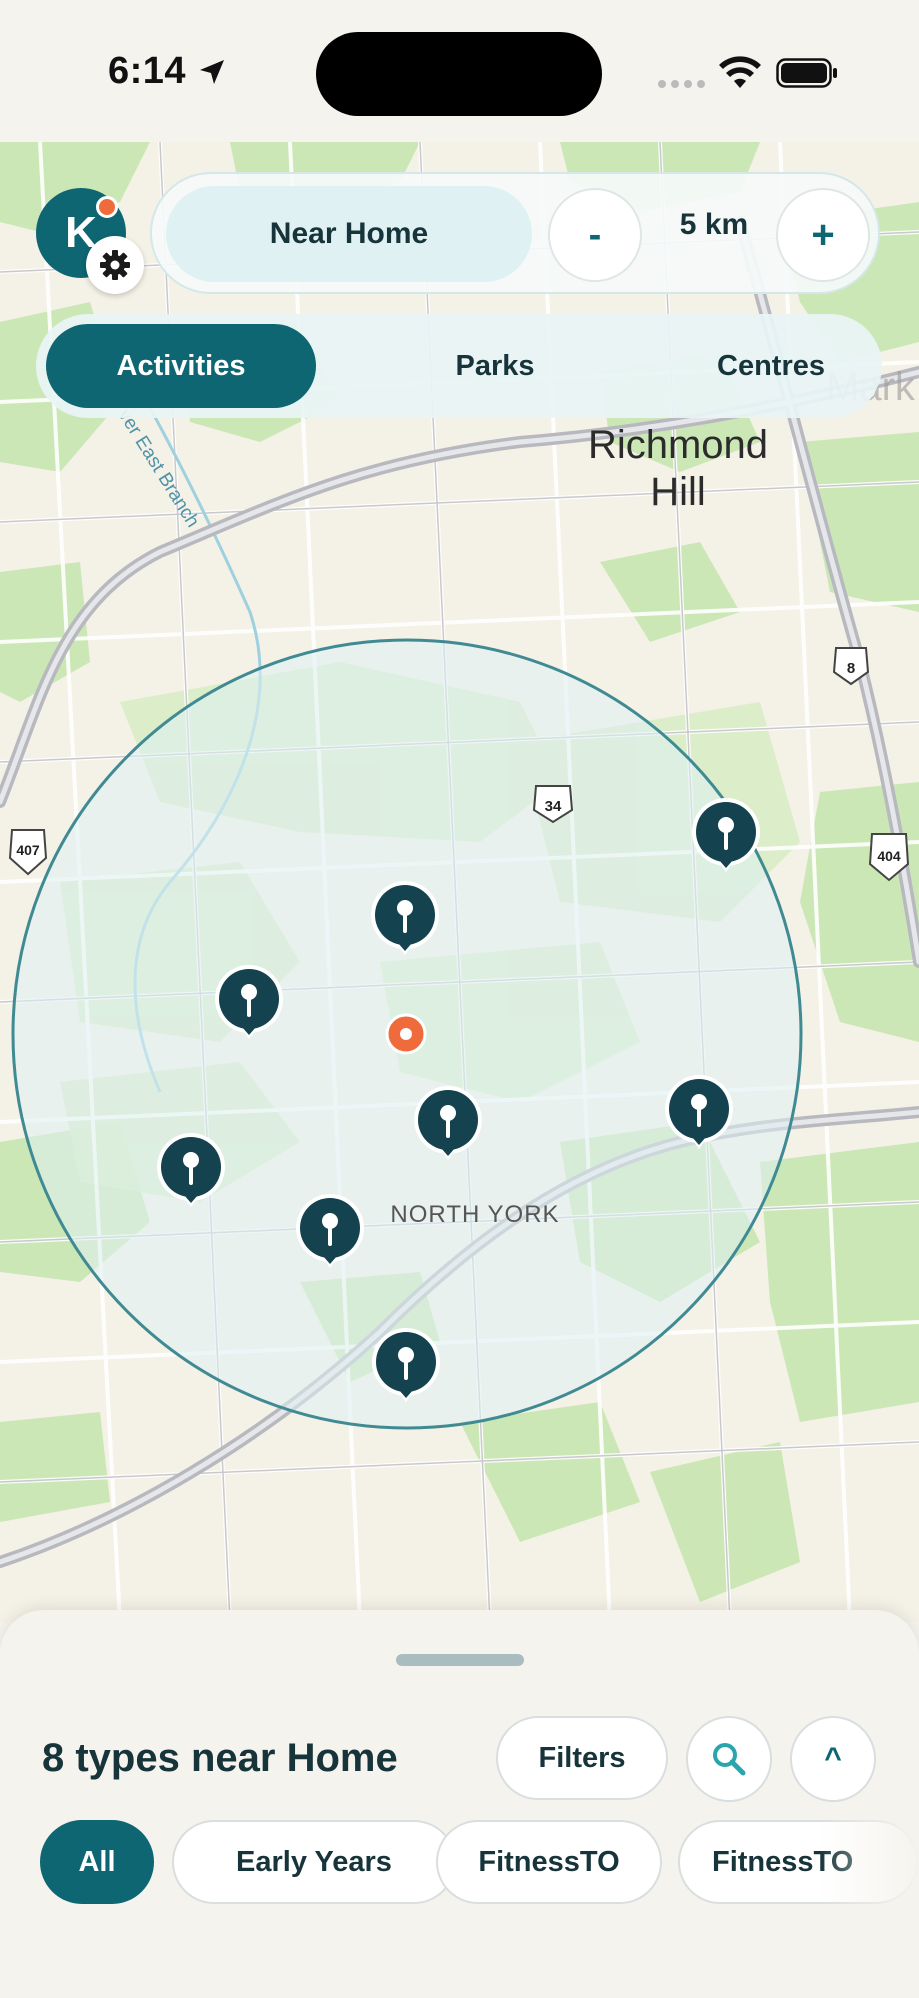 Image resolution: width=919 pixels, height=1998 pixels. I want to click on location-selector: Near Home, so click(349, 234).